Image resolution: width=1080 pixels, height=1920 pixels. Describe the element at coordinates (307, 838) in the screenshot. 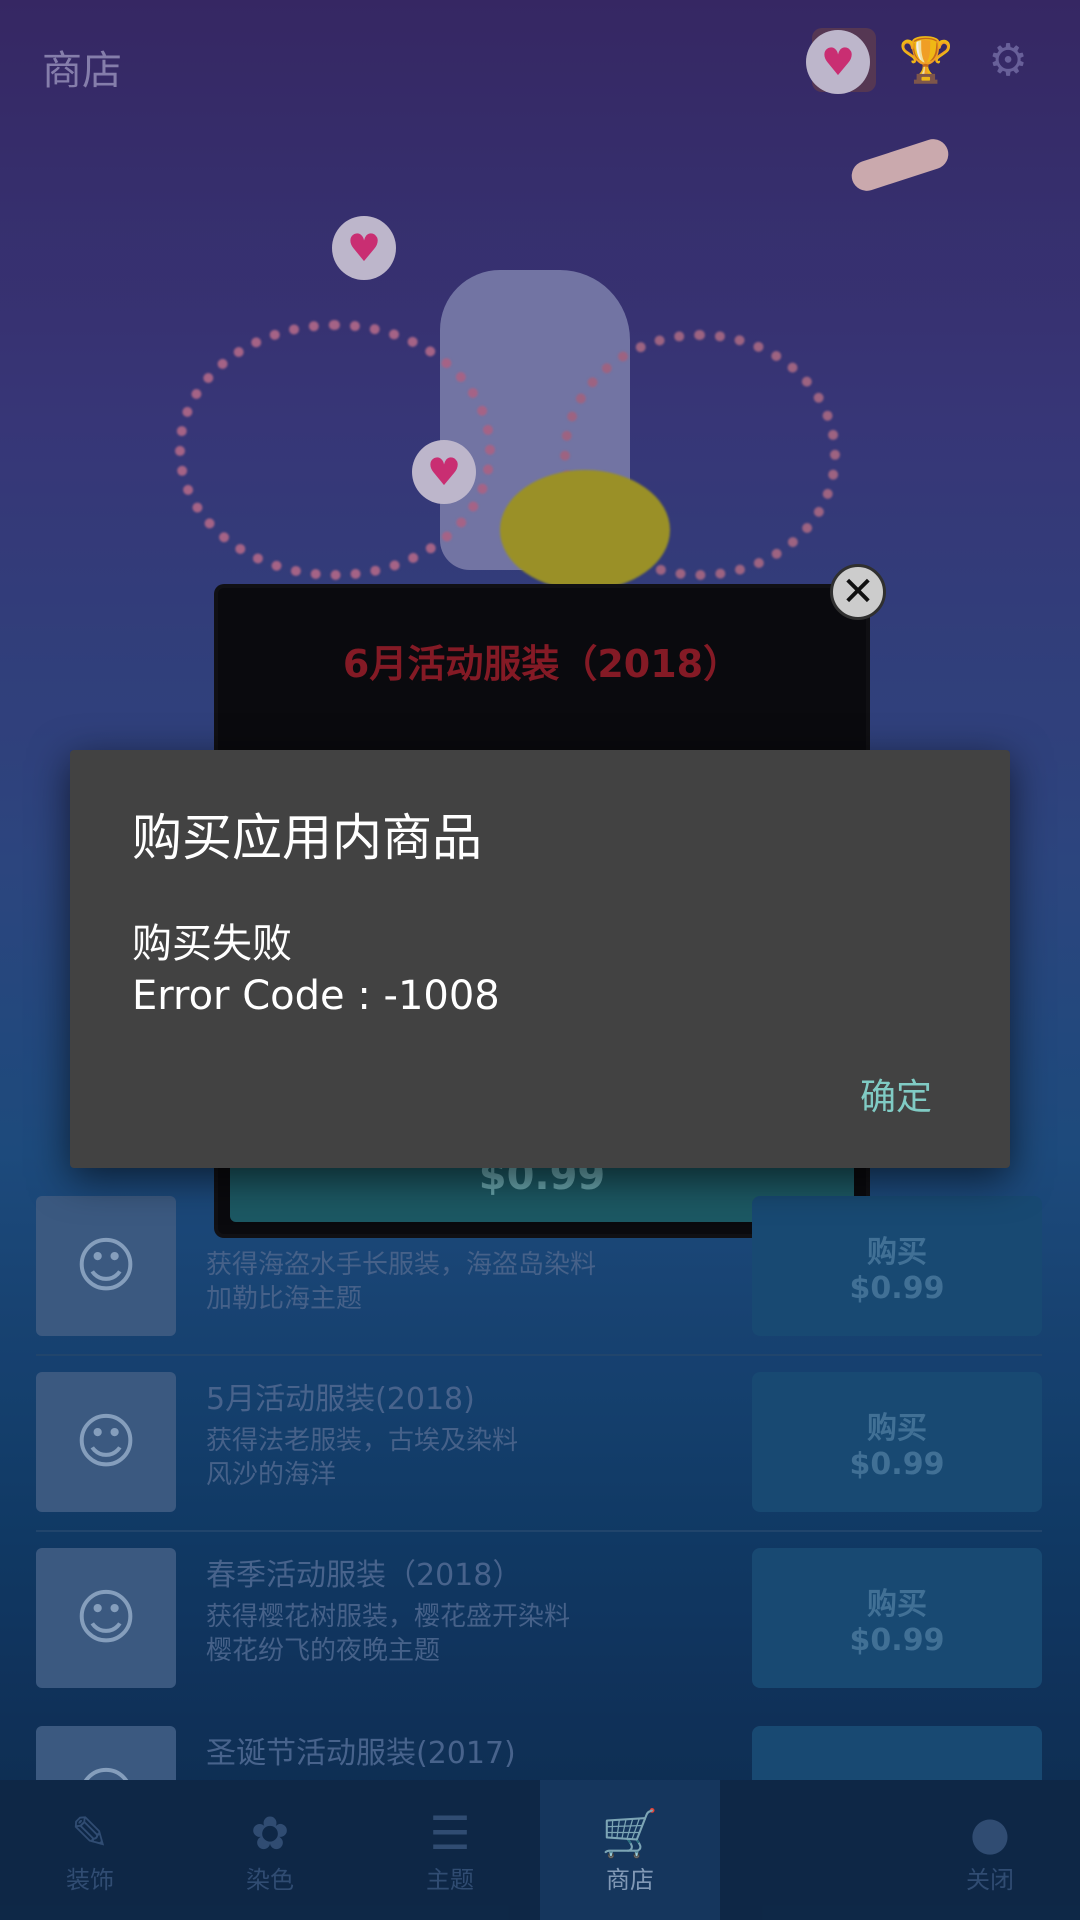

I see `dialog-title: 购买应用内商品` at that location.